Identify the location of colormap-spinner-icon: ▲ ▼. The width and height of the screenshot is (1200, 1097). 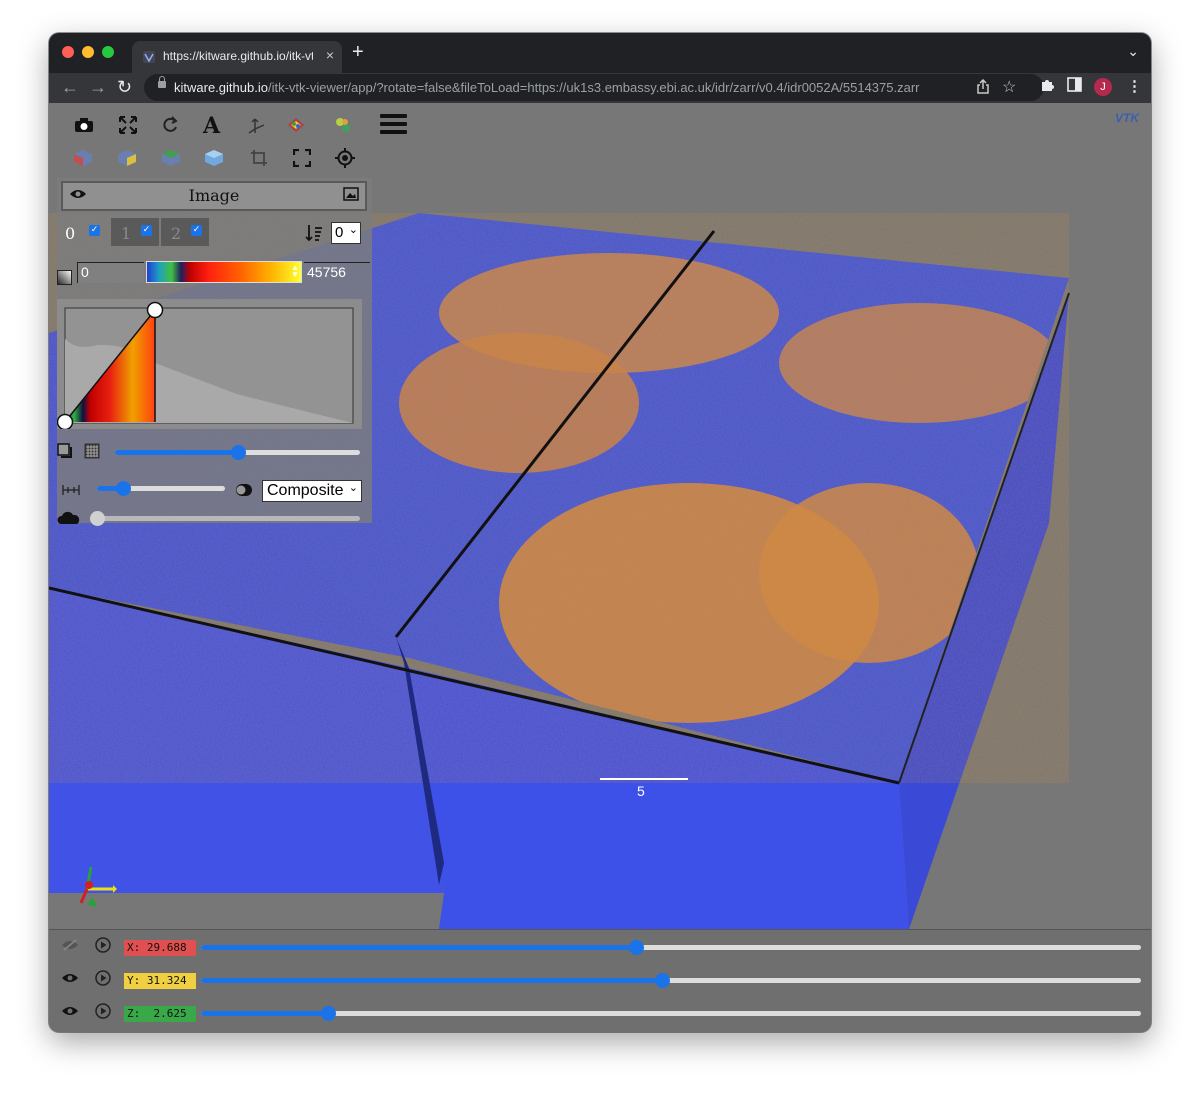
(295, 271).